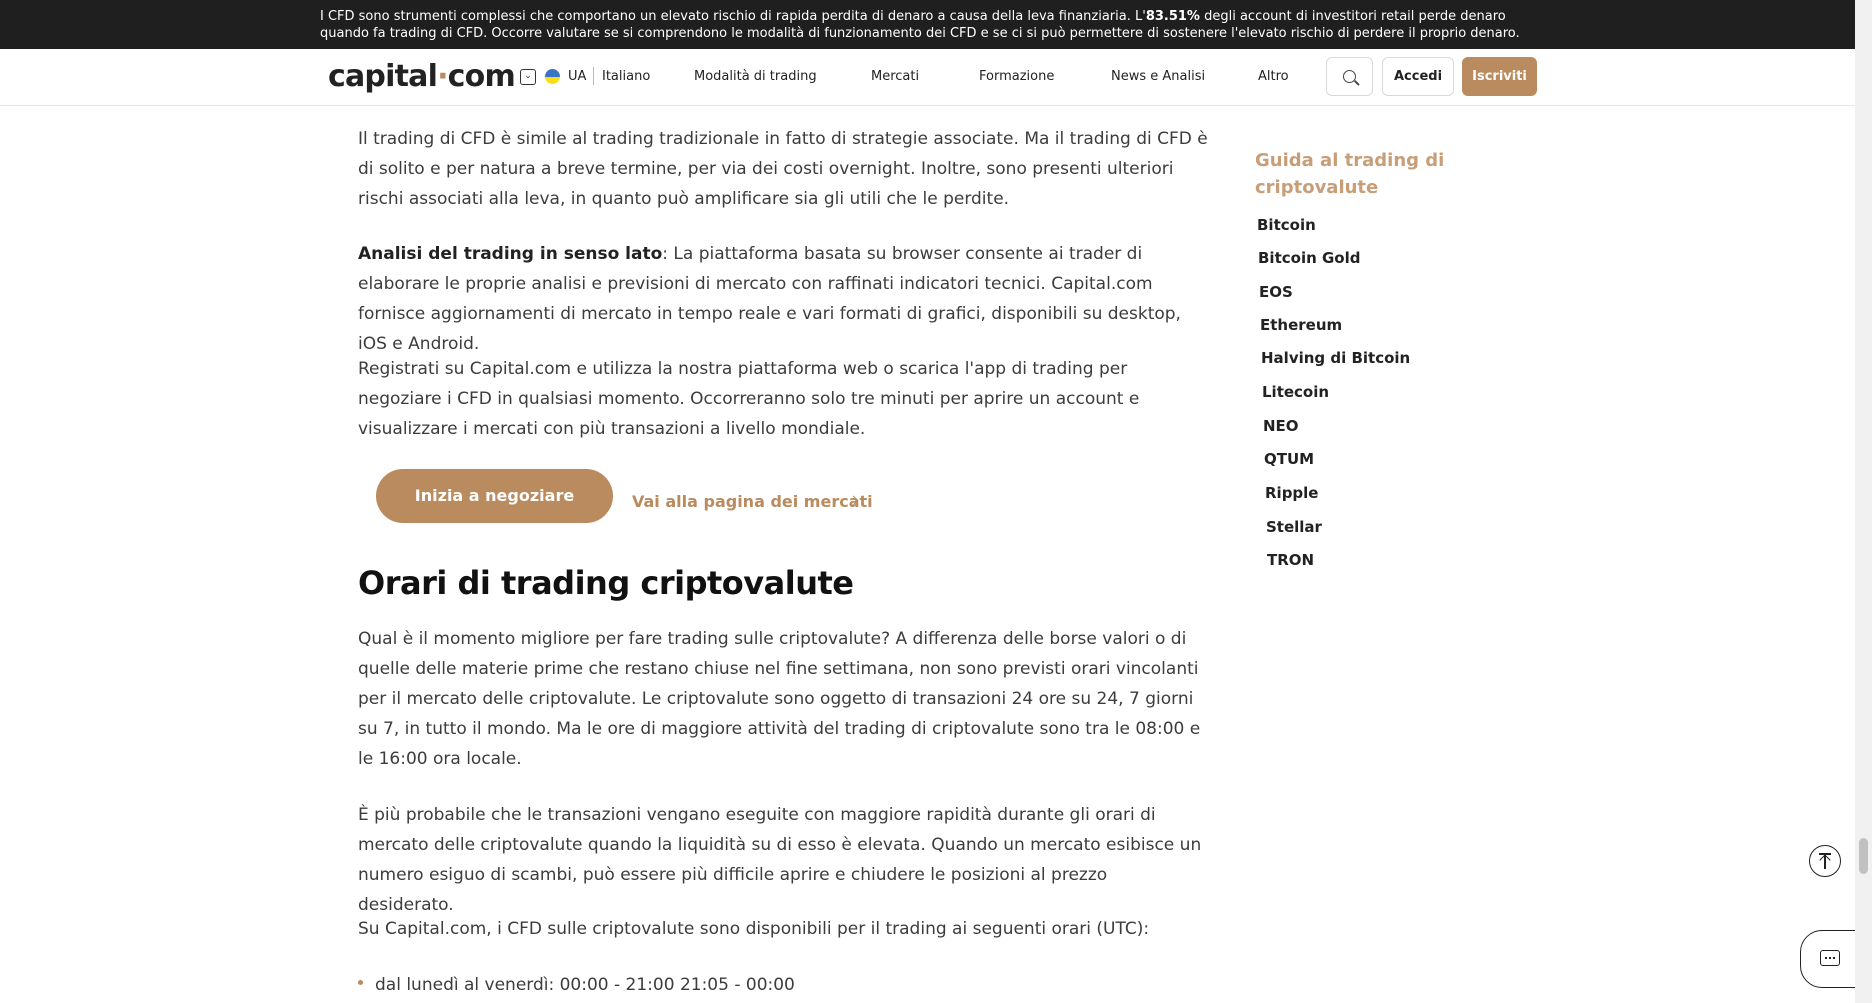 This screenshot has height=1003, width=1872. What do you see at coordinates (1281, 426) in the screenshot?
I see `sidebar-item-neo: NEO` at bounding box center [1281, 426].